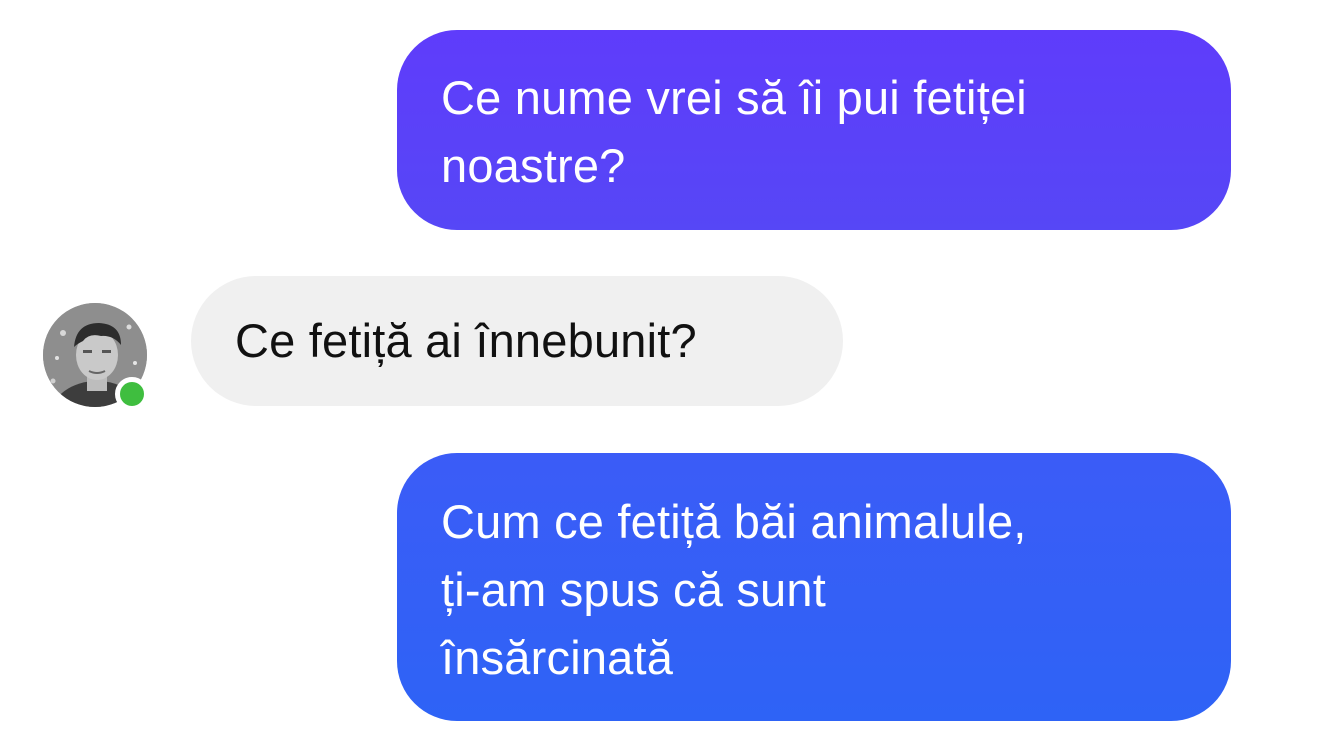 The width and height of the screenshot is (1320, 743). What do you see at coordinates (557, 657) in the screenshot?
I see `message-text-line: însărcinată` at bounding box center [557, 657].